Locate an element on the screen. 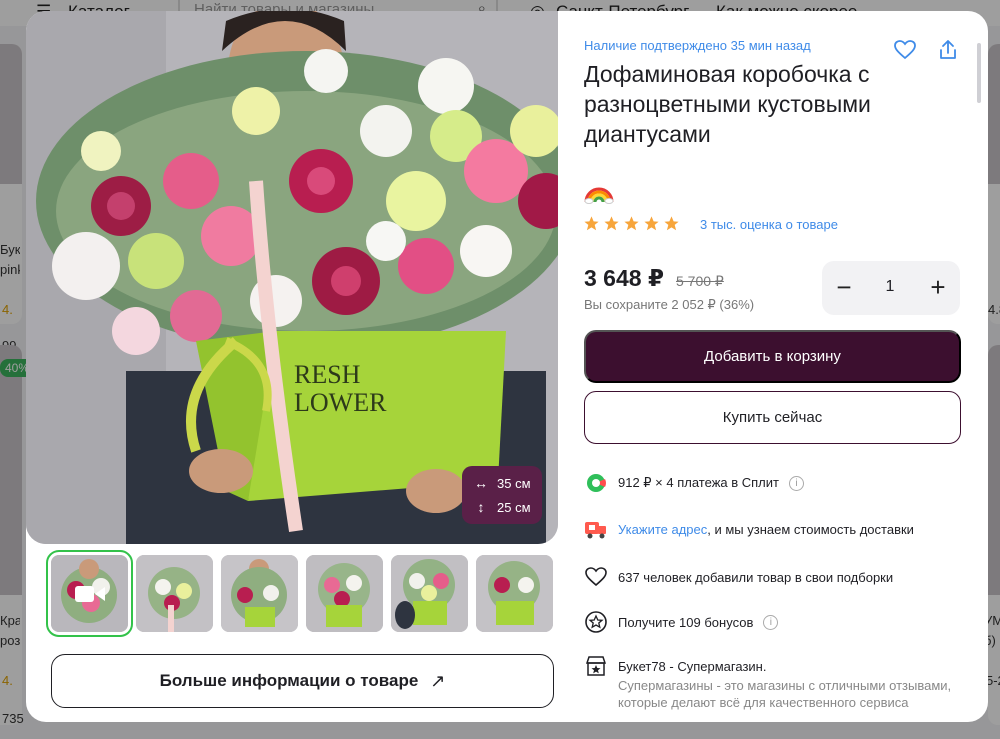 The image size is (1000, 739). reviews-link: 3 тыс. оценка о товаре is located at coordinates (769, 224).